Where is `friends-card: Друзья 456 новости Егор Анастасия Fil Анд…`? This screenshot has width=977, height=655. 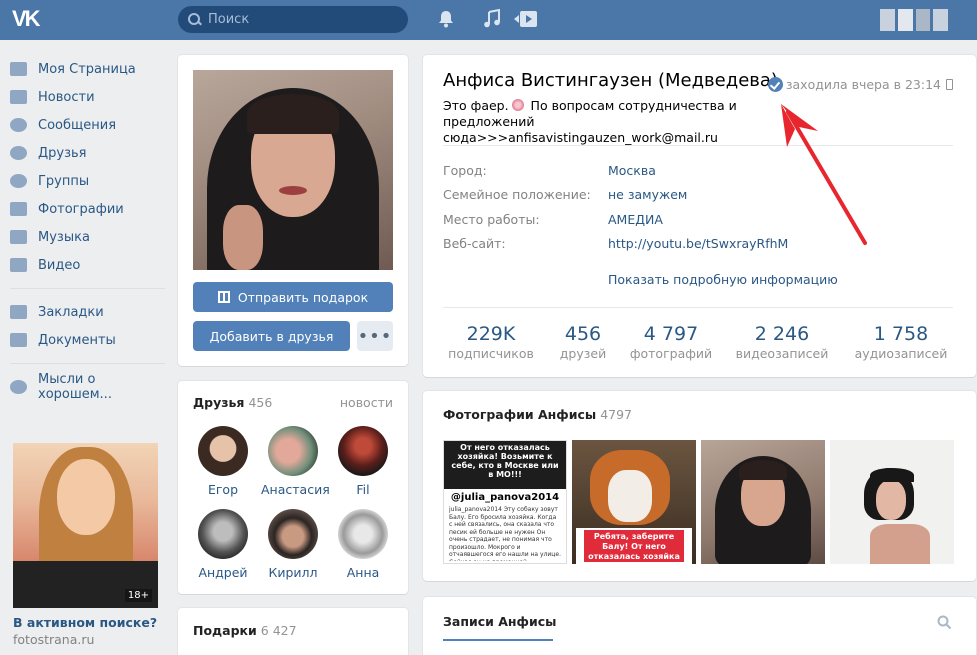 friends-card: Друзья 456 новости Егор Анастасия Fil Анд… is located at coordinates (293, 487).